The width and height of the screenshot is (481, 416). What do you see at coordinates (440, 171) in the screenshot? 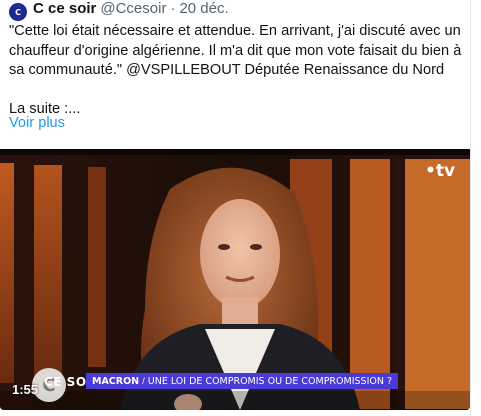
I see `channel-logo: •tv` at bounding box center [440, 171].